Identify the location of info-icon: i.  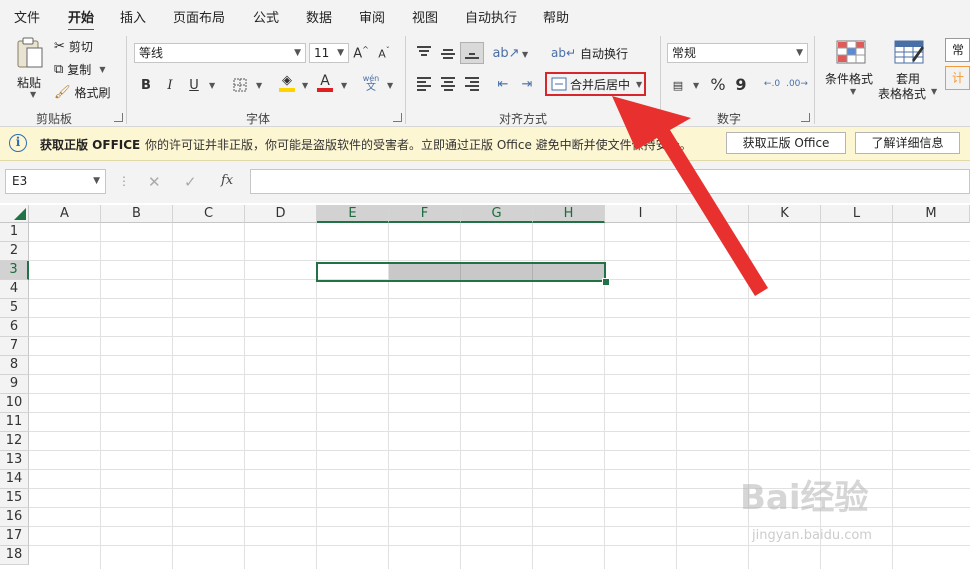
(18, 143).